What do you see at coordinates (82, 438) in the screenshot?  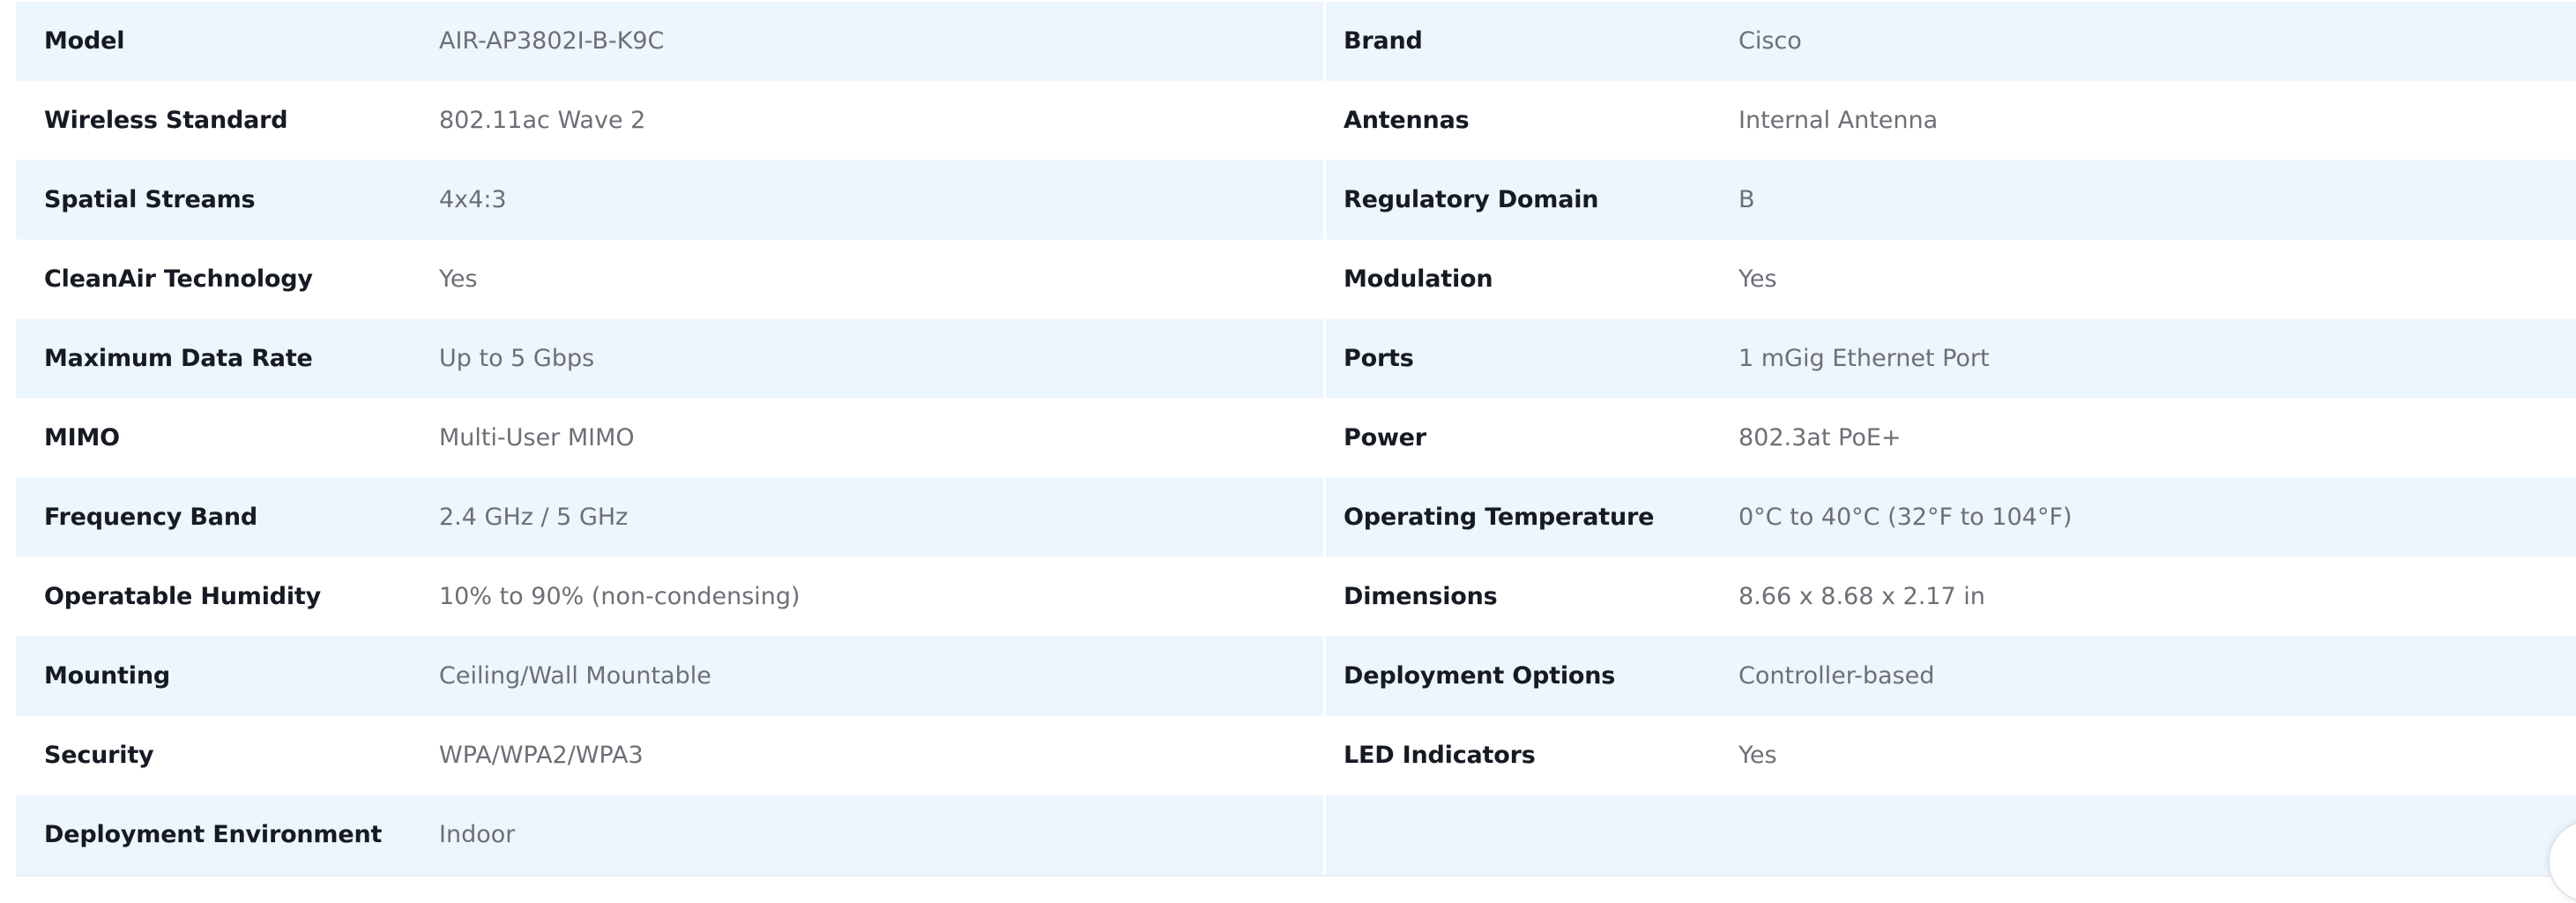 I see `spec-label: MIMO` at bounding box center [82, 438].